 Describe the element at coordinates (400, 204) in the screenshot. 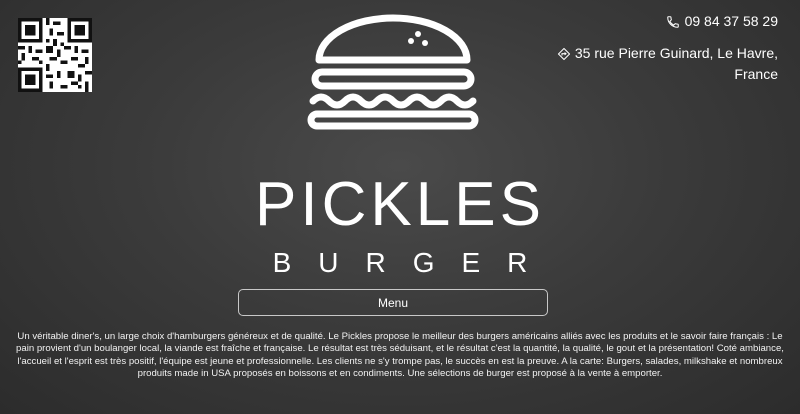

I see `brand-name: PICKLES` at that location.